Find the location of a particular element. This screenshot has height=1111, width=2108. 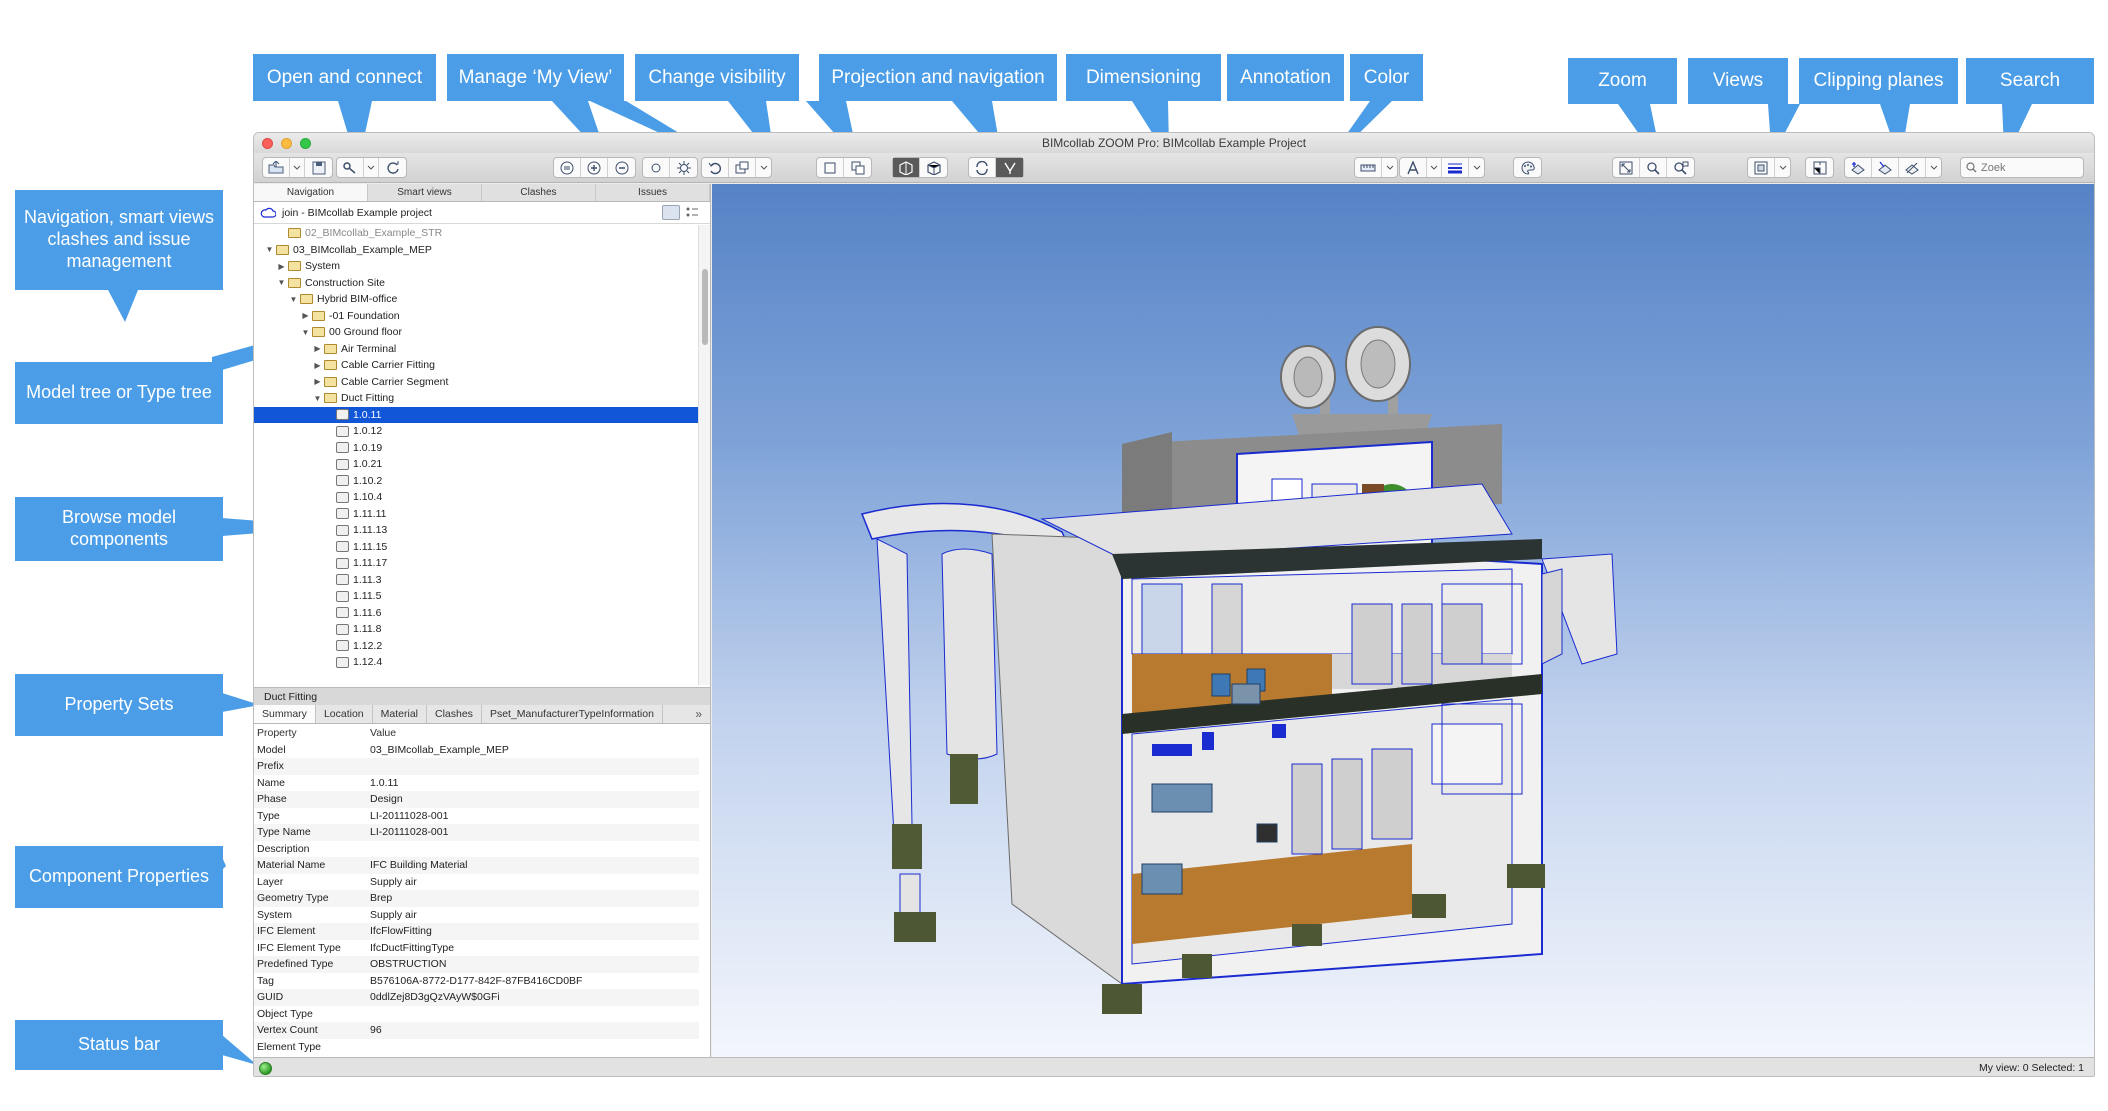

property-row: System Supply air is located at coordinates (476, 915).